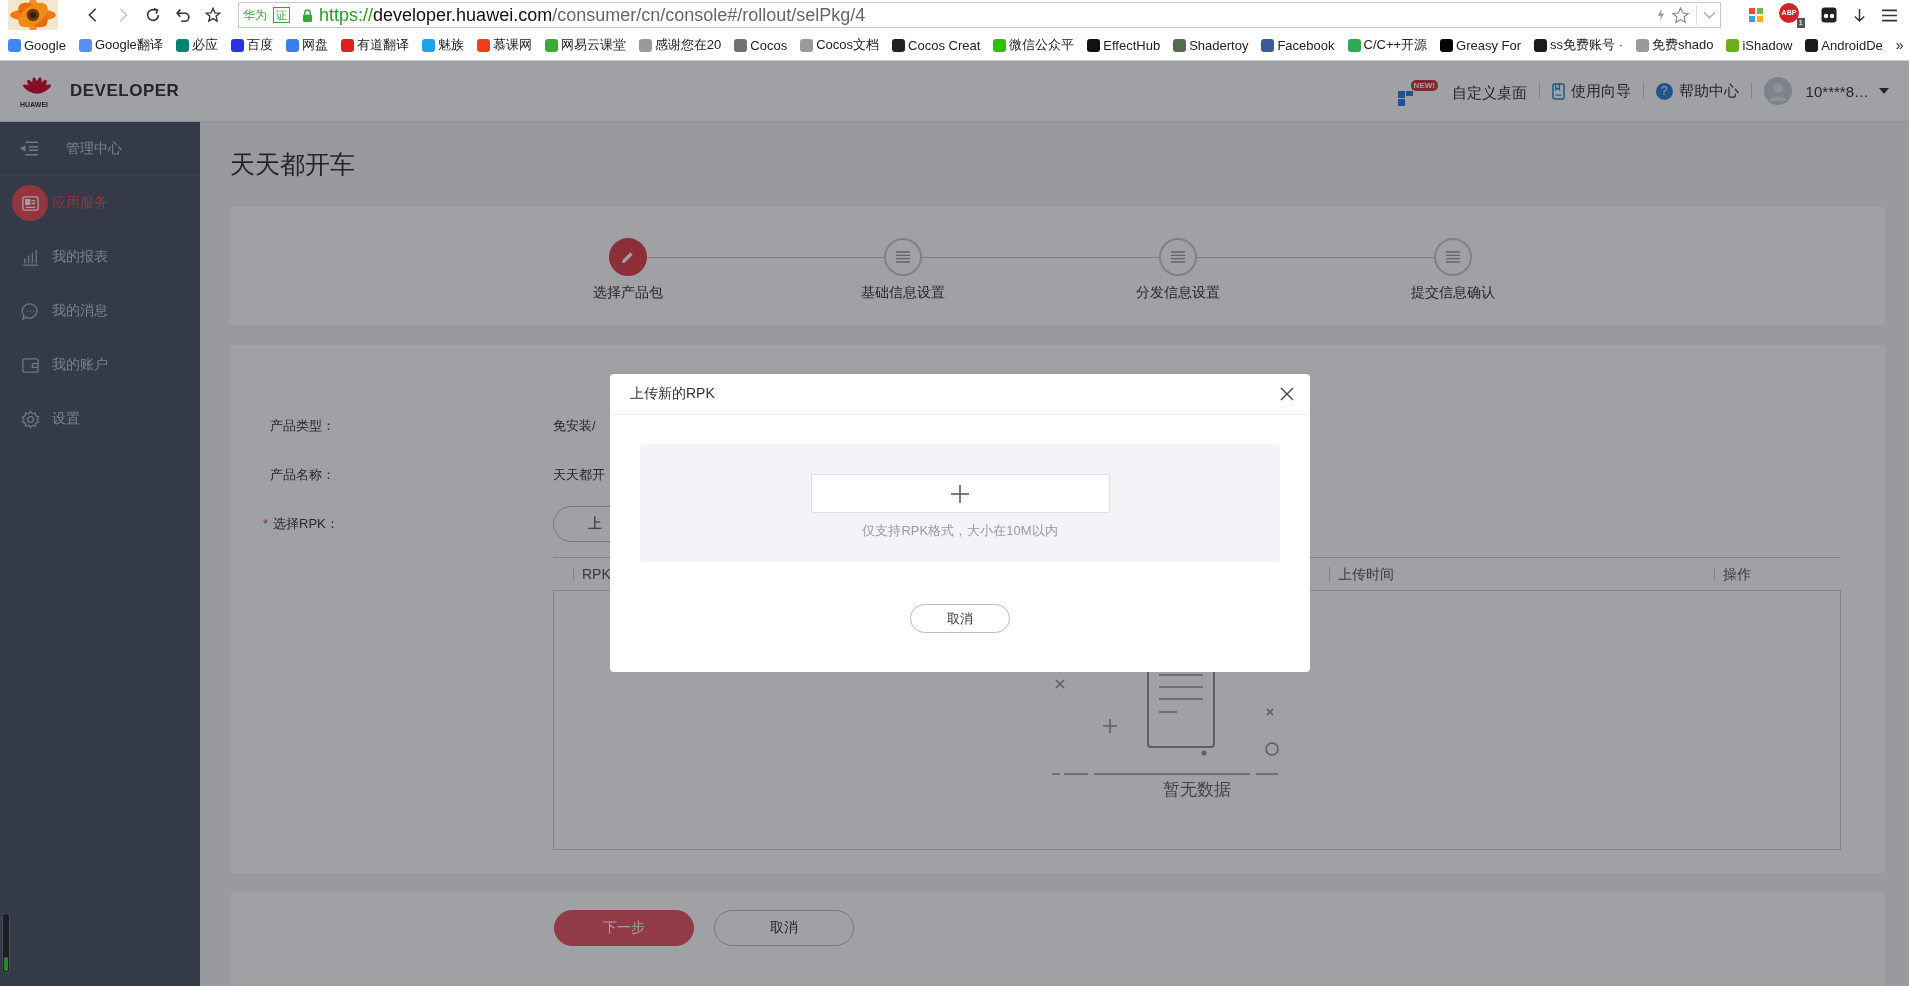 This screenshot has width=1909, height=986. What do you see at coordinates (960, 531) in the screenshot?
I see `upload-hint: 仅支持RPK格式，大小在10M以内` at bounding box center [960, 531].